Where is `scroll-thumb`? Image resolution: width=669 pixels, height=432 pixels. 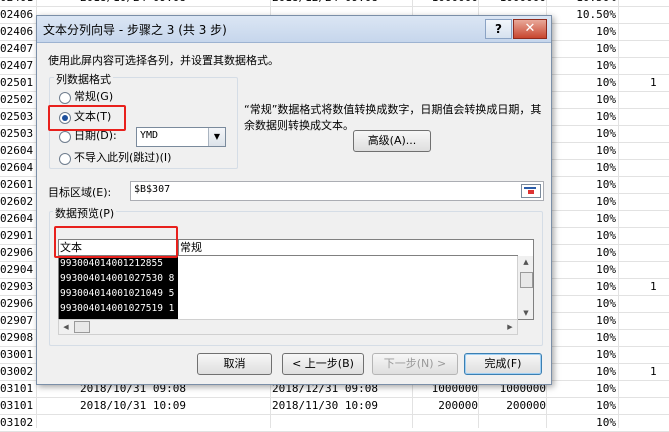 scroll-thumb is located at coordinates (526, 280).